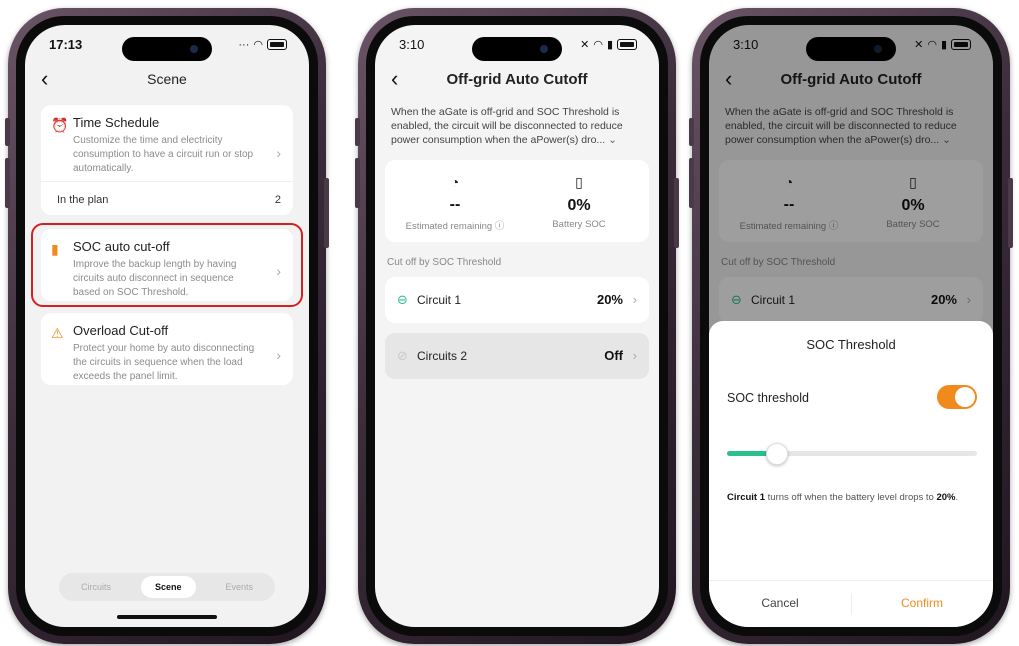 Image resolution: width=1019 pixels, height=646 pixels. Describe the element at coordinates (579, 224) in the screenshot. I see `battery-label: Battery SOC` at that location.